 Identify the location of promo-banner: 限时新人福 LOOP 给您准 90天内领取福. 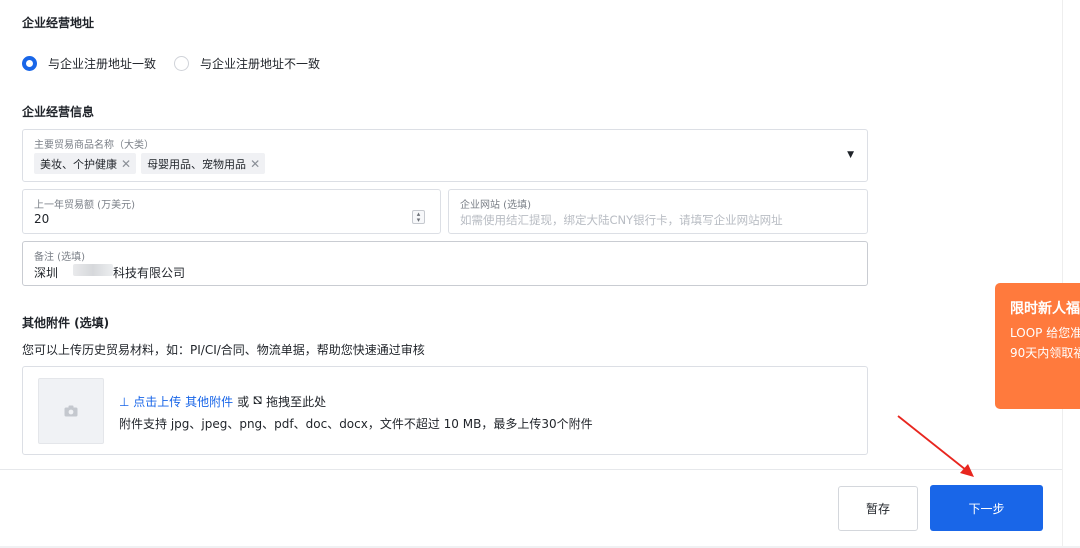
(1037, 346).